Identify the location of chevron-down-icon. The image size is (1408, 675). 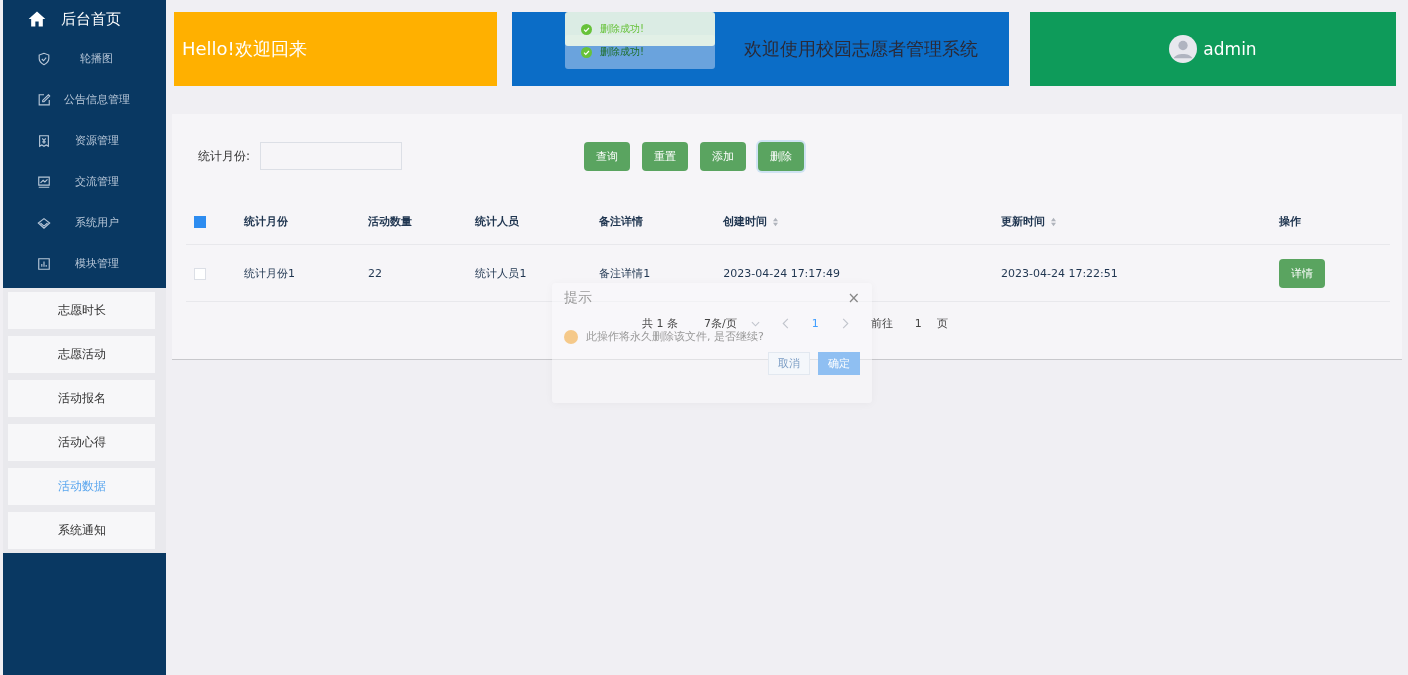
(755, 323).